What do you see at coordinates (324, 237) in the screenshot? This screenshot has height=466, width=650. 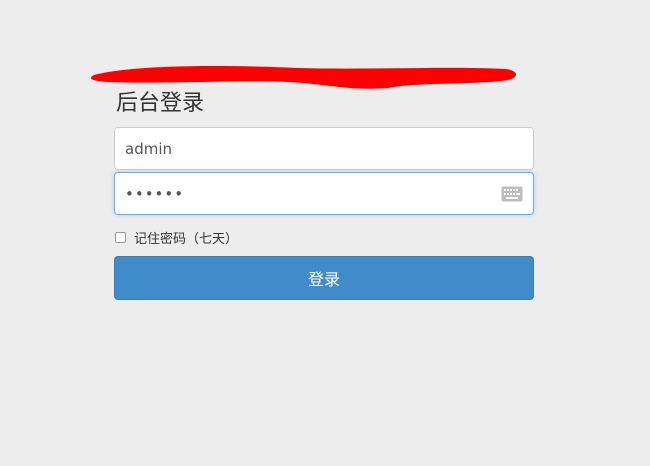 I see `remember-me-row: 记住密码（七天）` at bounding box center [324, 237].